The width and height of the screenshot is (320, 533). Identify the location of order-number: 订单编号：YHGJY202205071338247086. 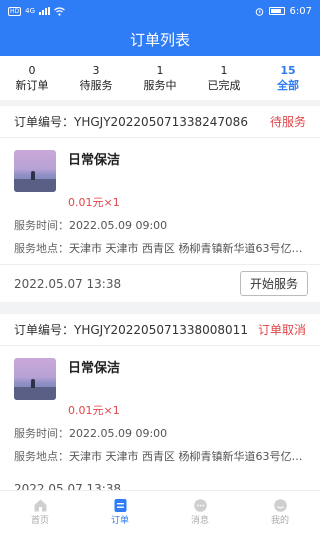
(131, 122).